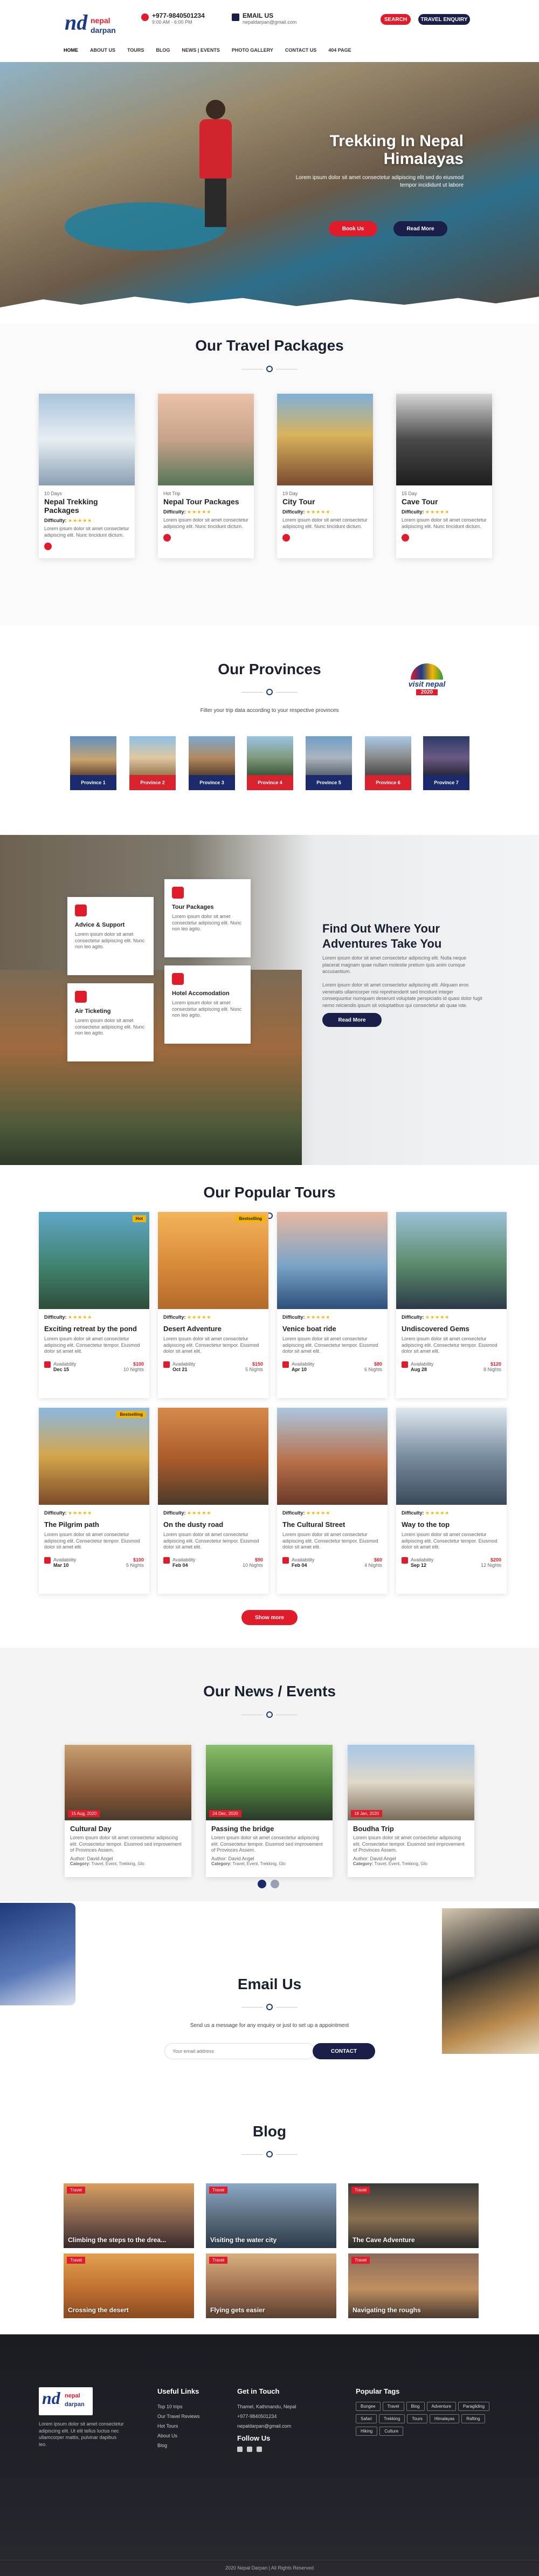 This screenshot has height=2576, width=539. I want to click on header-phone: +977-9840501234 9:00 AM - 6:00 PM, so click(173, 18).